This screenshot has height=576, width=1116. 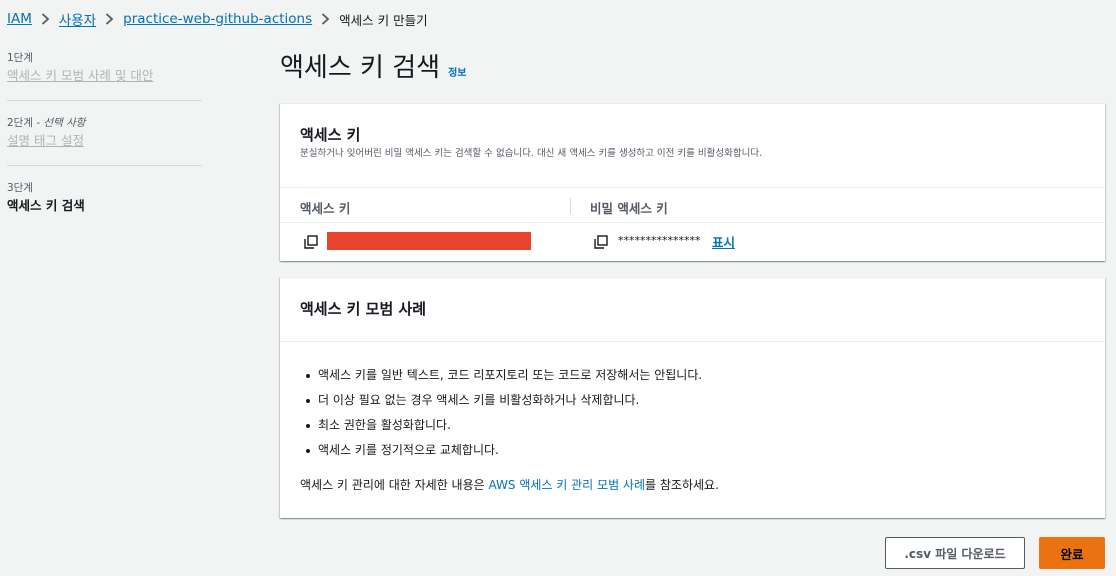 I want to click on access-key-table-header: 액세스 키 비밀 액세스 키, so click(x=692, y=205).